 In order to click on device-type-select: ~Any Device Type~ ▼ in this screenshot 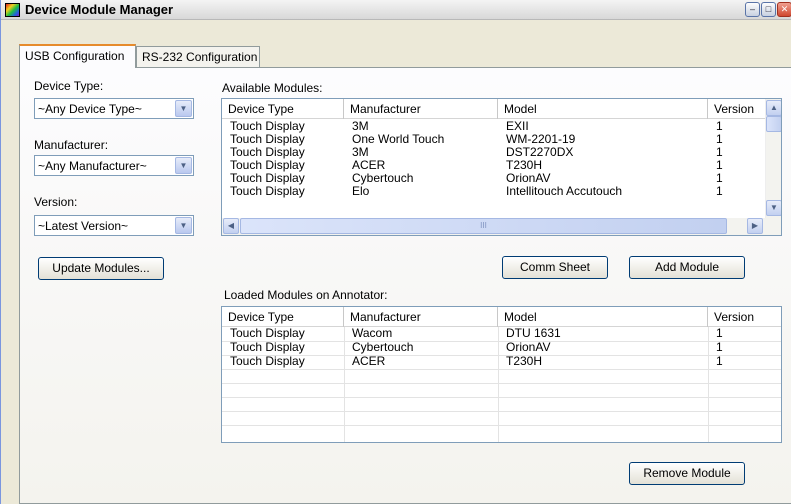, I will do `click(114, 108)`.